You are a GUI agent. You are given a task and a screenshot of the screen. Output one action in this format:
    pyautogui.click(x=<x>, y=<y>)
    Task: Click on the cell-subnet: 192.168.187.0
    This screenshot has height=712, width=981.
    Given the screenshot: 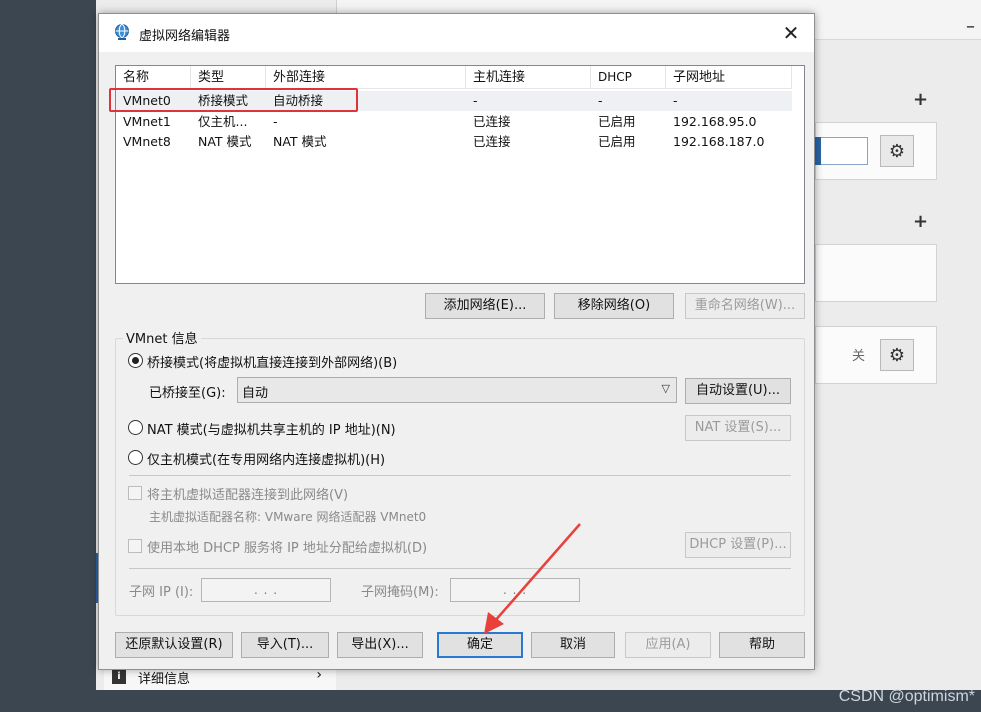 What is the action you would take?
    pyautogui.click(x=719, y=141)
    